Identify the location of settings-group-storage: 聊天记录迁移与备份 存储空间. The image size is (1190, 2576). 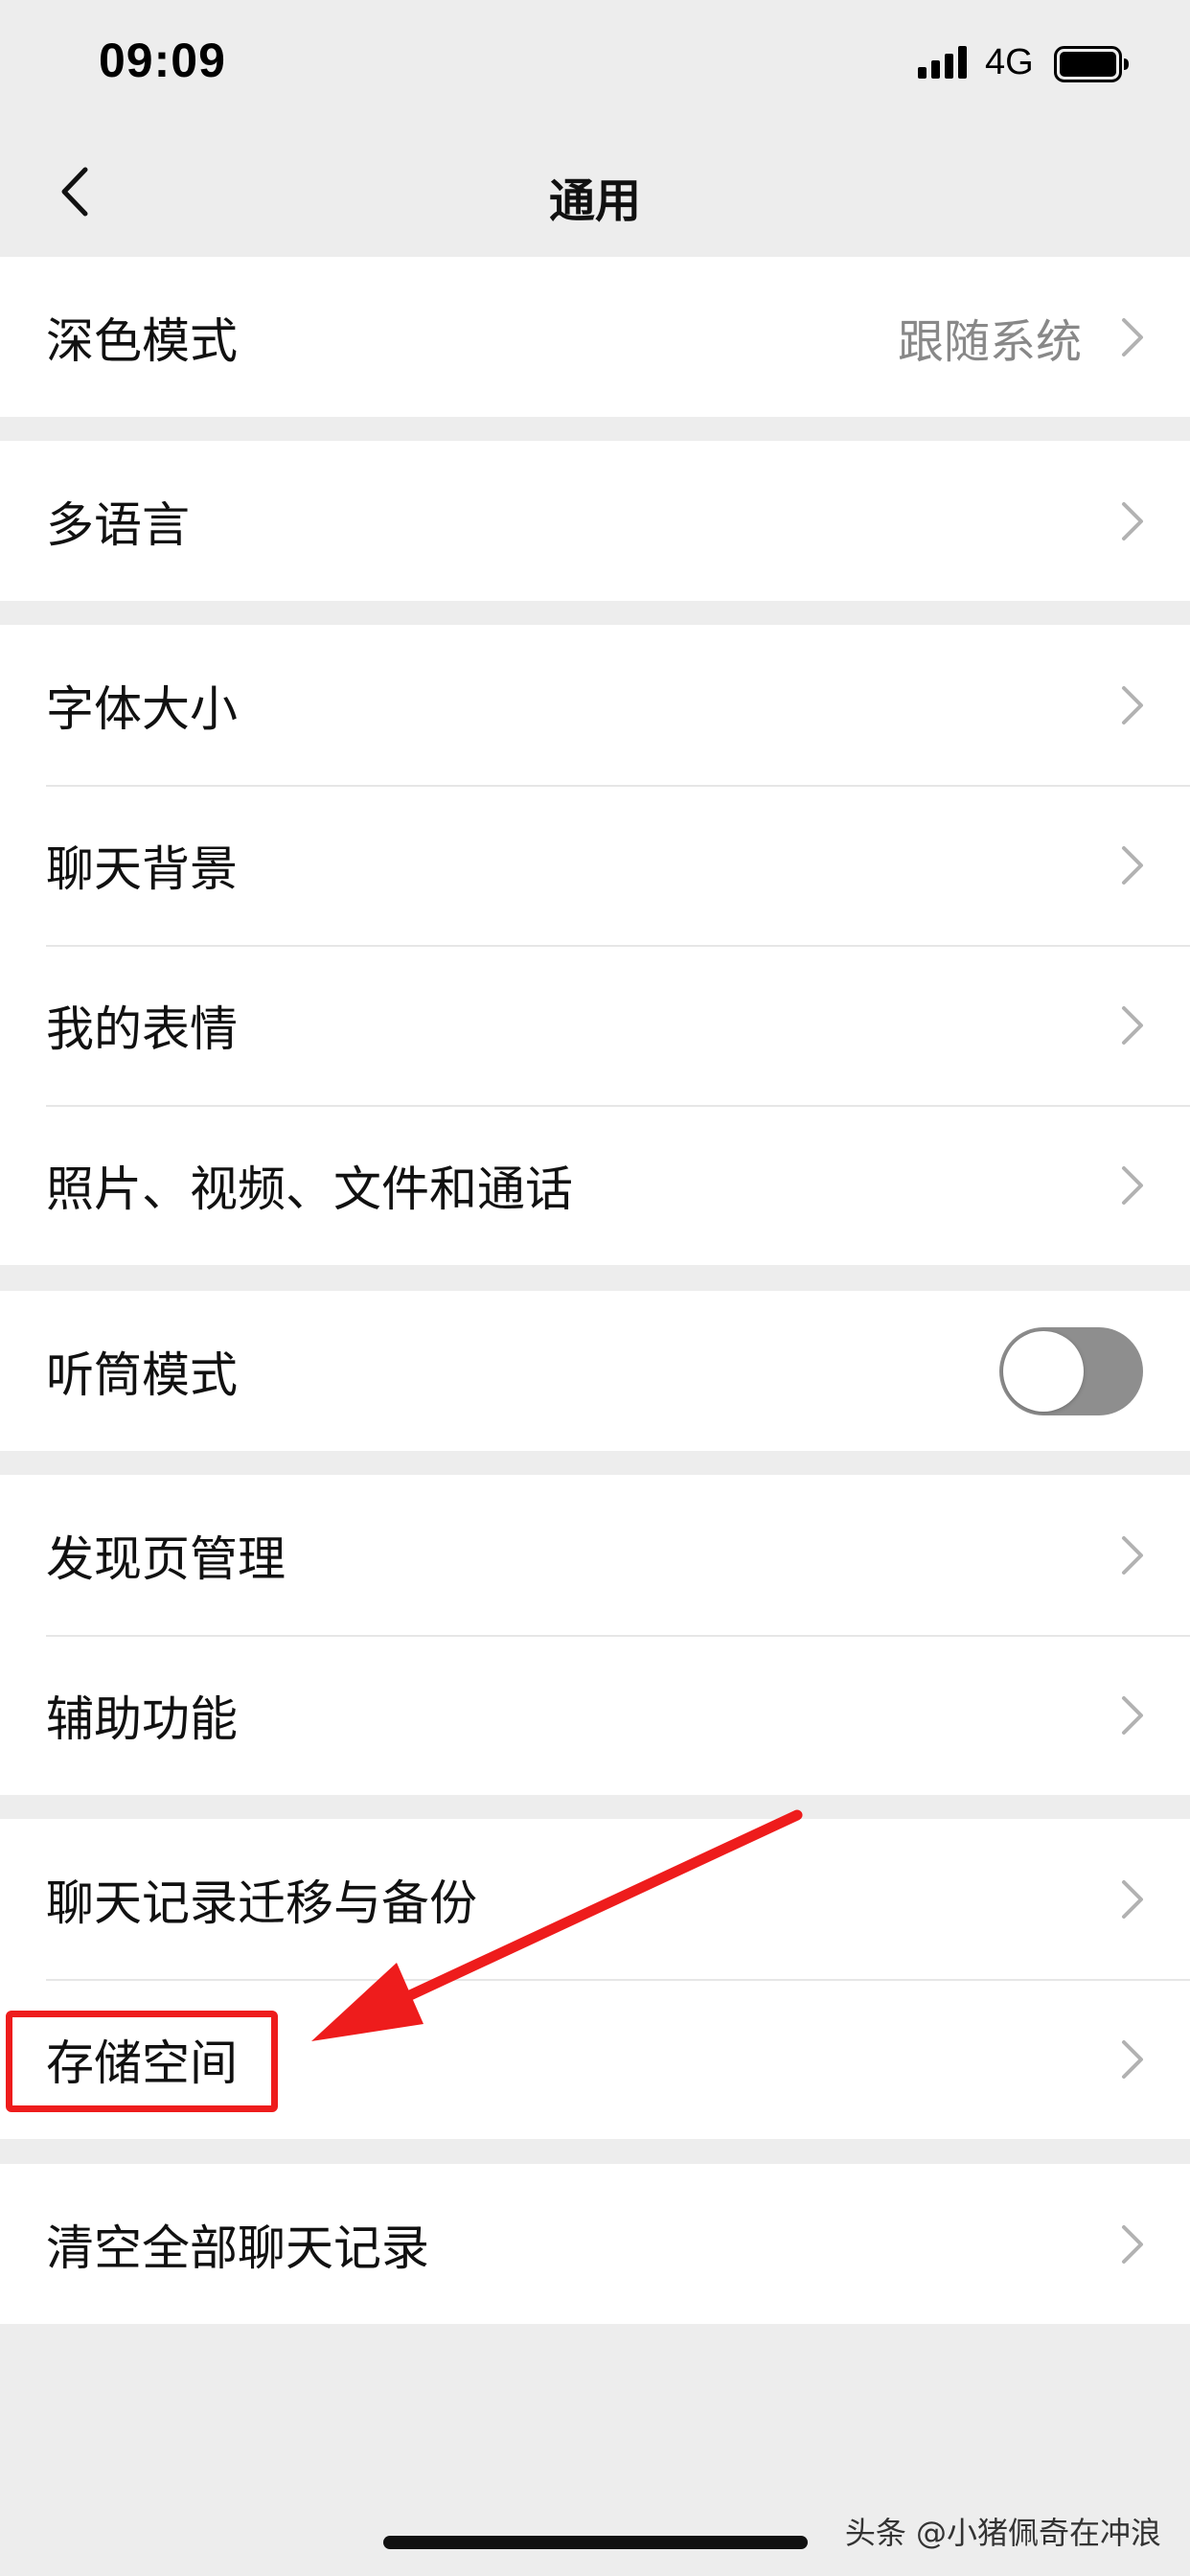
(595, 1979).